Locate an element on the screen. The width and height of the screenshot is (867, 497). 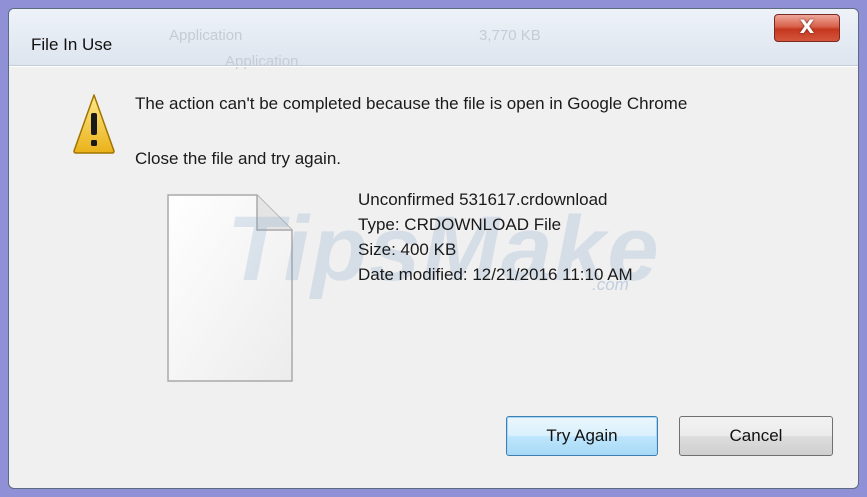
background-ghost-text: 3,770 KB is located at coordinates (510, 35).